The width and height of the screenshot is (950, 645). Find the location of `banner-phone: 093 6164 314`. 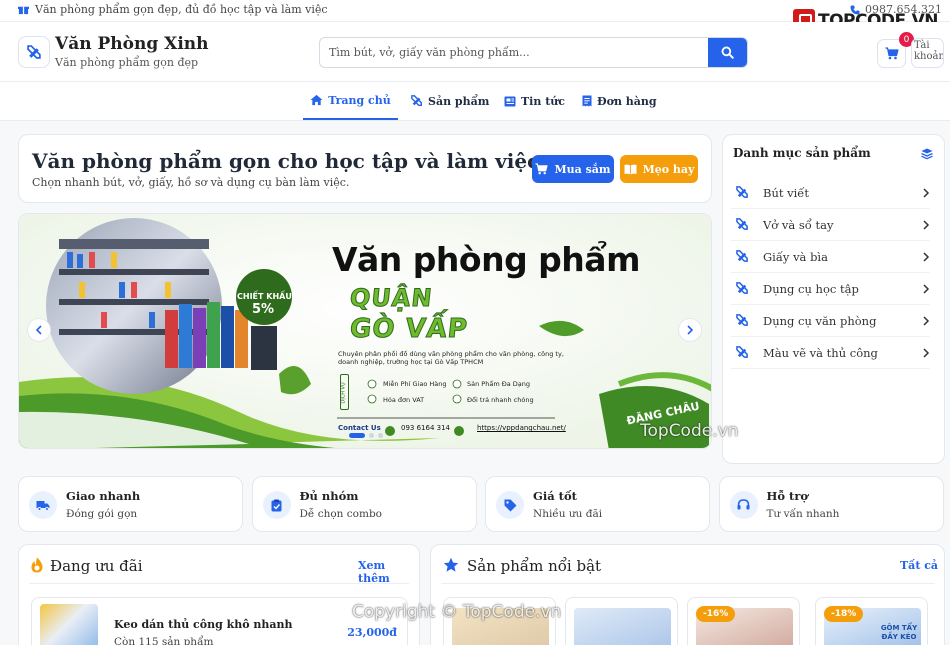

banner-phone: 093 6164 314 is located at coordinates (425, 428).